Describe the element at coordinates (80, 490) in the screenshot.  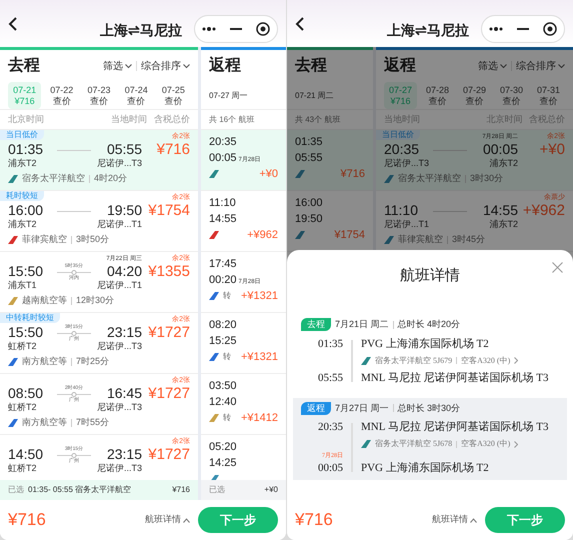
I see `selected-flight: 01:35- 05:55 宿务太平洋航空` at that location.